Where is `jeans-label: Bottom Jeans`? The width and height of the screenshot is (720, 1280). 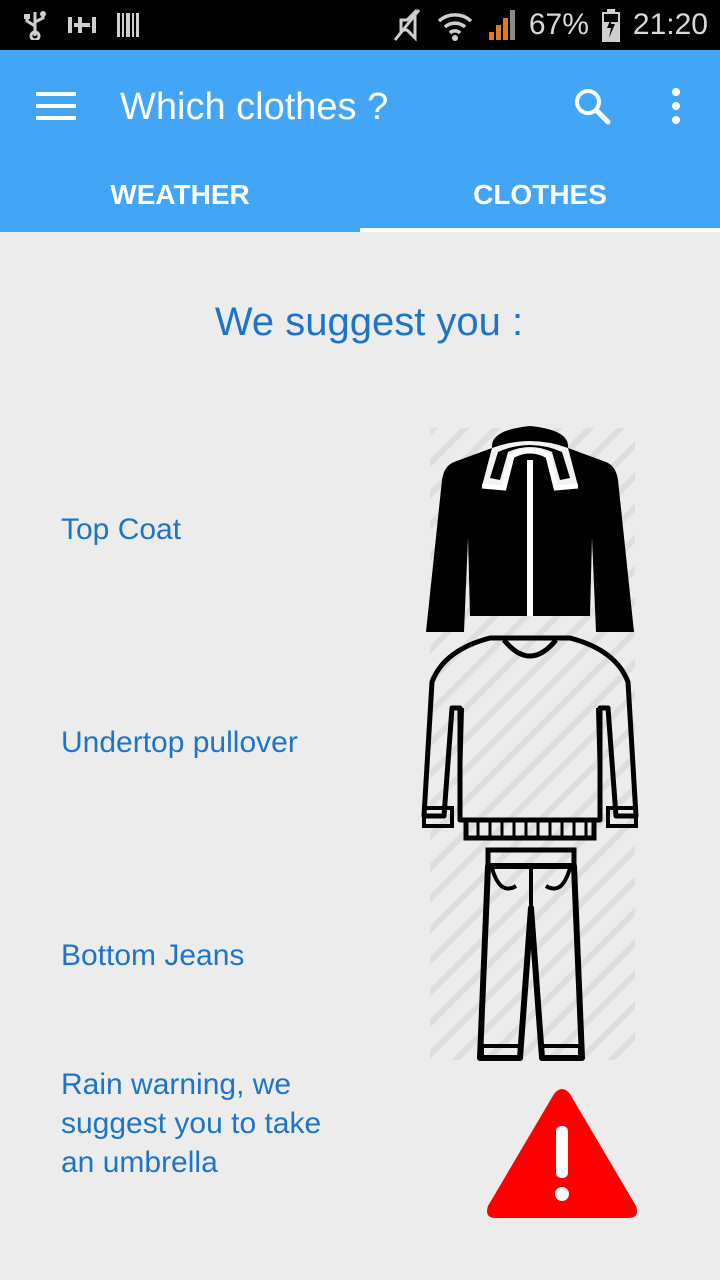
jeans-label: Bottom Jeans is located at coordinates (153, 955).